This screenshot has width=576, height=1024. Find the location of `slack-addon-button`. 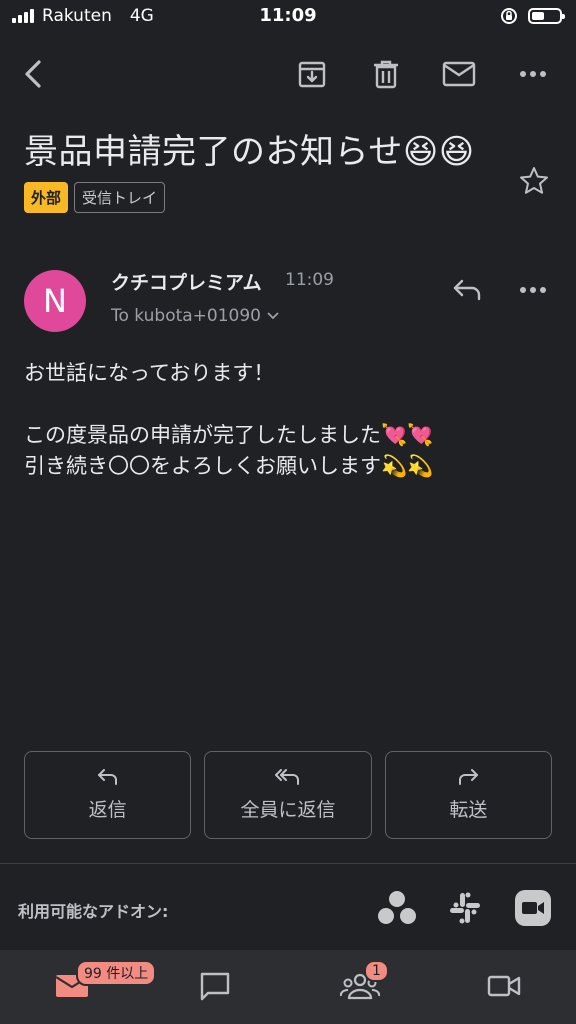

slack-addon-button is located at coordinates (465, 908).